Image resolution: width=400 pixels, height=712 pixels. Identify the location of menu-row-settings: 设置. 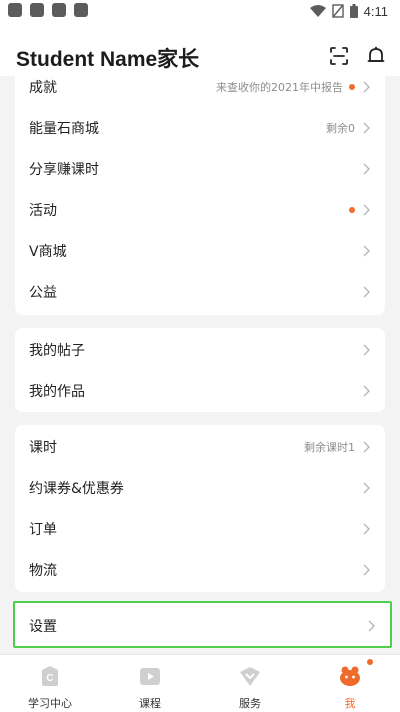
(202, 625).